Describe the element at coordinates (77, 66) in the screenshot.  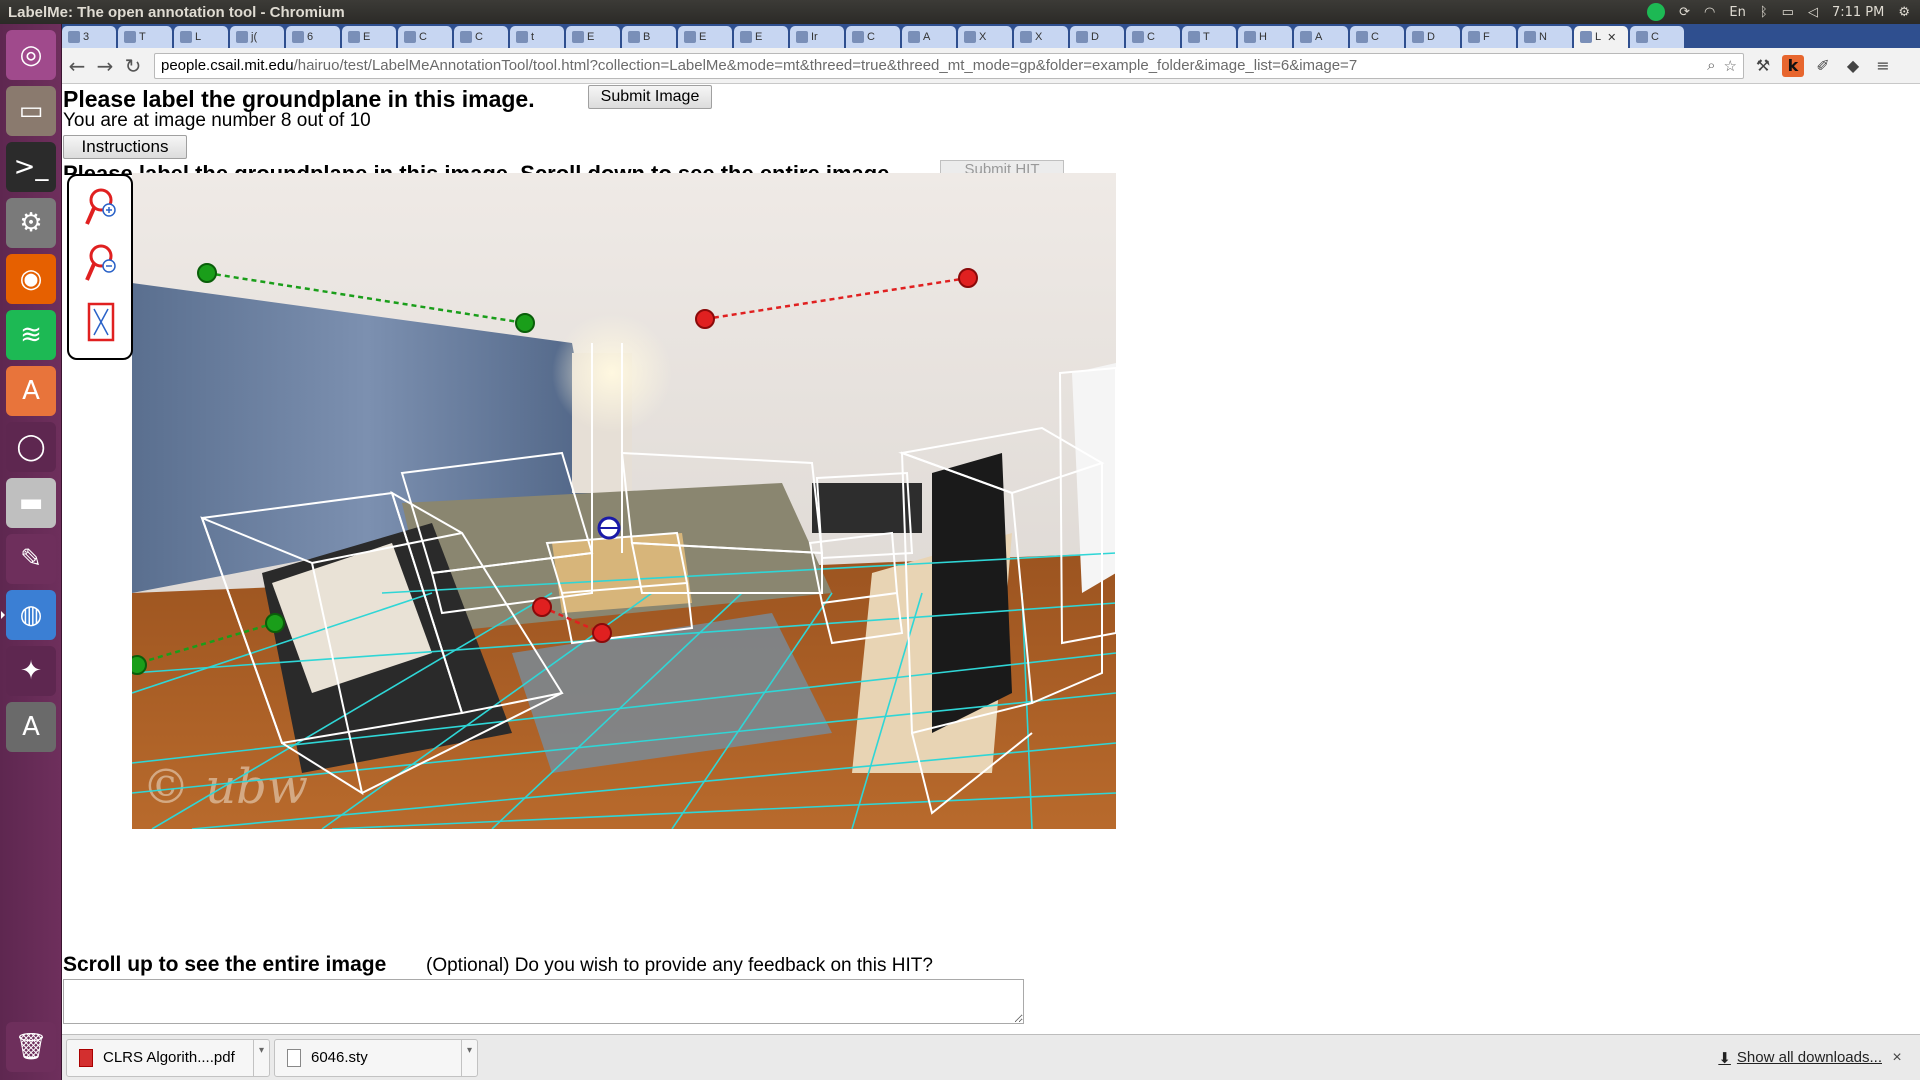
I see `back-button: ←` at that location.